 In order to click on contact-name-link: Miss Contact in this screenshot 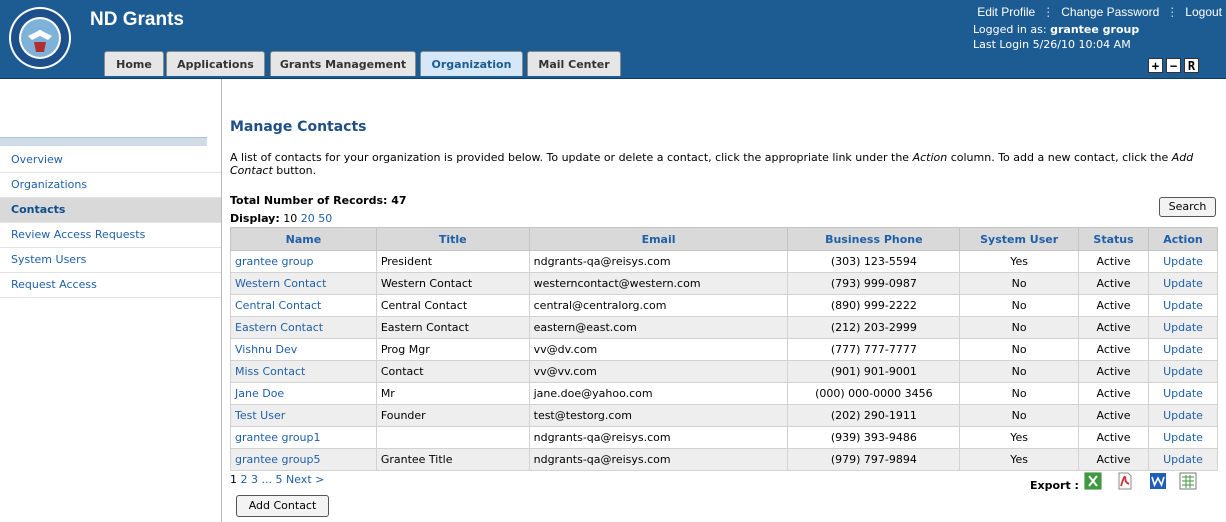, I will do `click(270, 371)`.